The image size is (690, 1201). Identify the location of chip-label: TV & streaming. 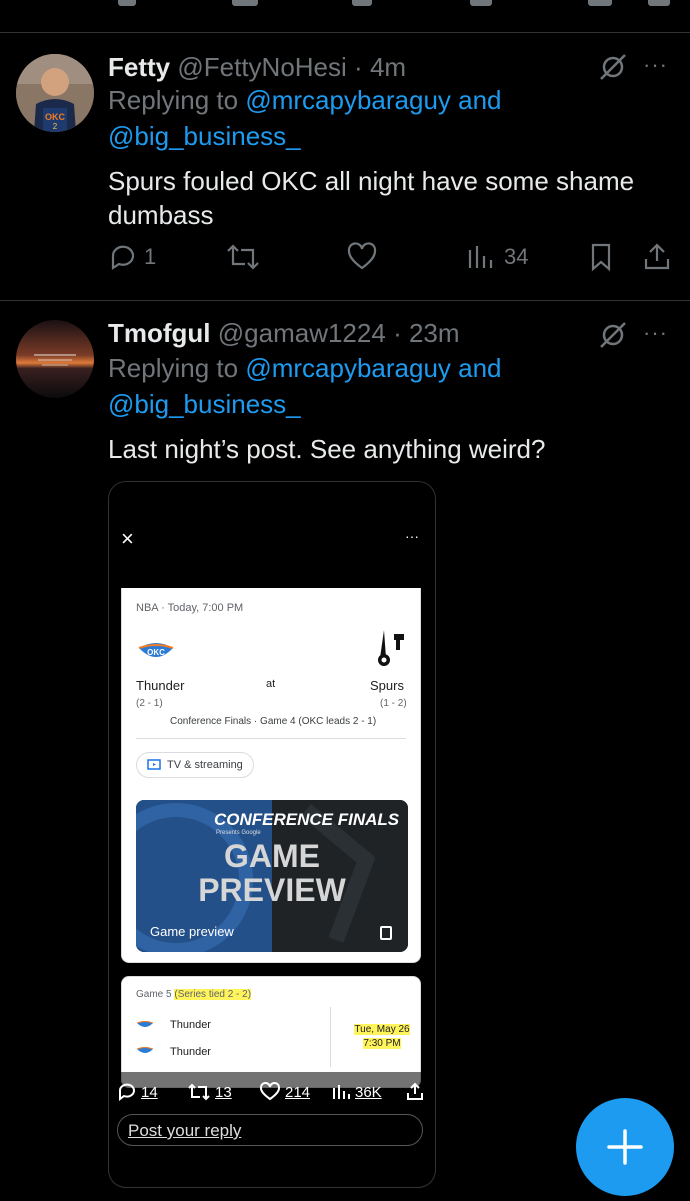
(205, 765).